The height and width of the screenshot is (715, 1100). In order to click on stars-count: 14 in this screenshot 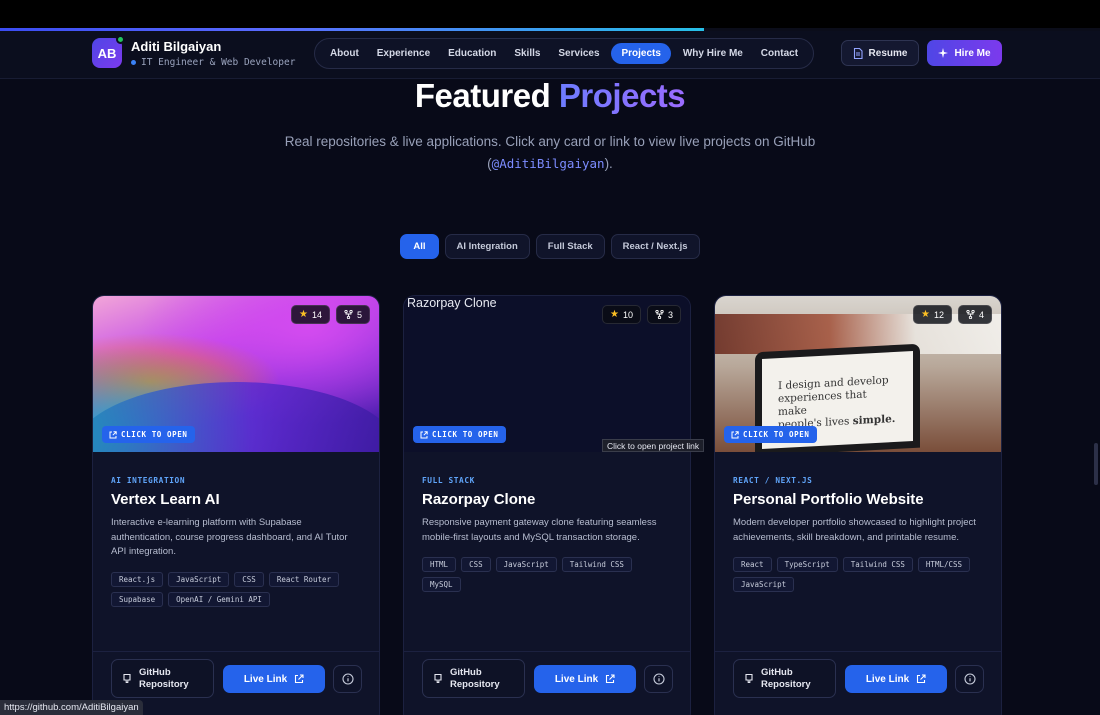, I will do `click(316, 314)`.